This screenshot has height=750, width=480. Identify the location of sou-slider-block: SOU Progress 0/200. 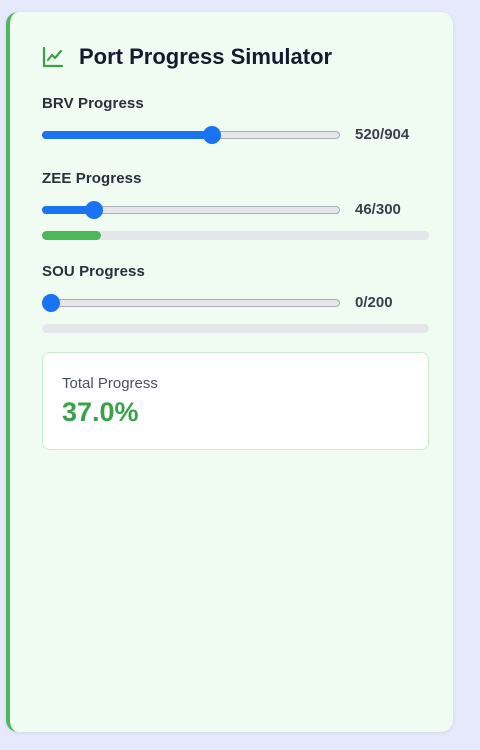
(235, 298).